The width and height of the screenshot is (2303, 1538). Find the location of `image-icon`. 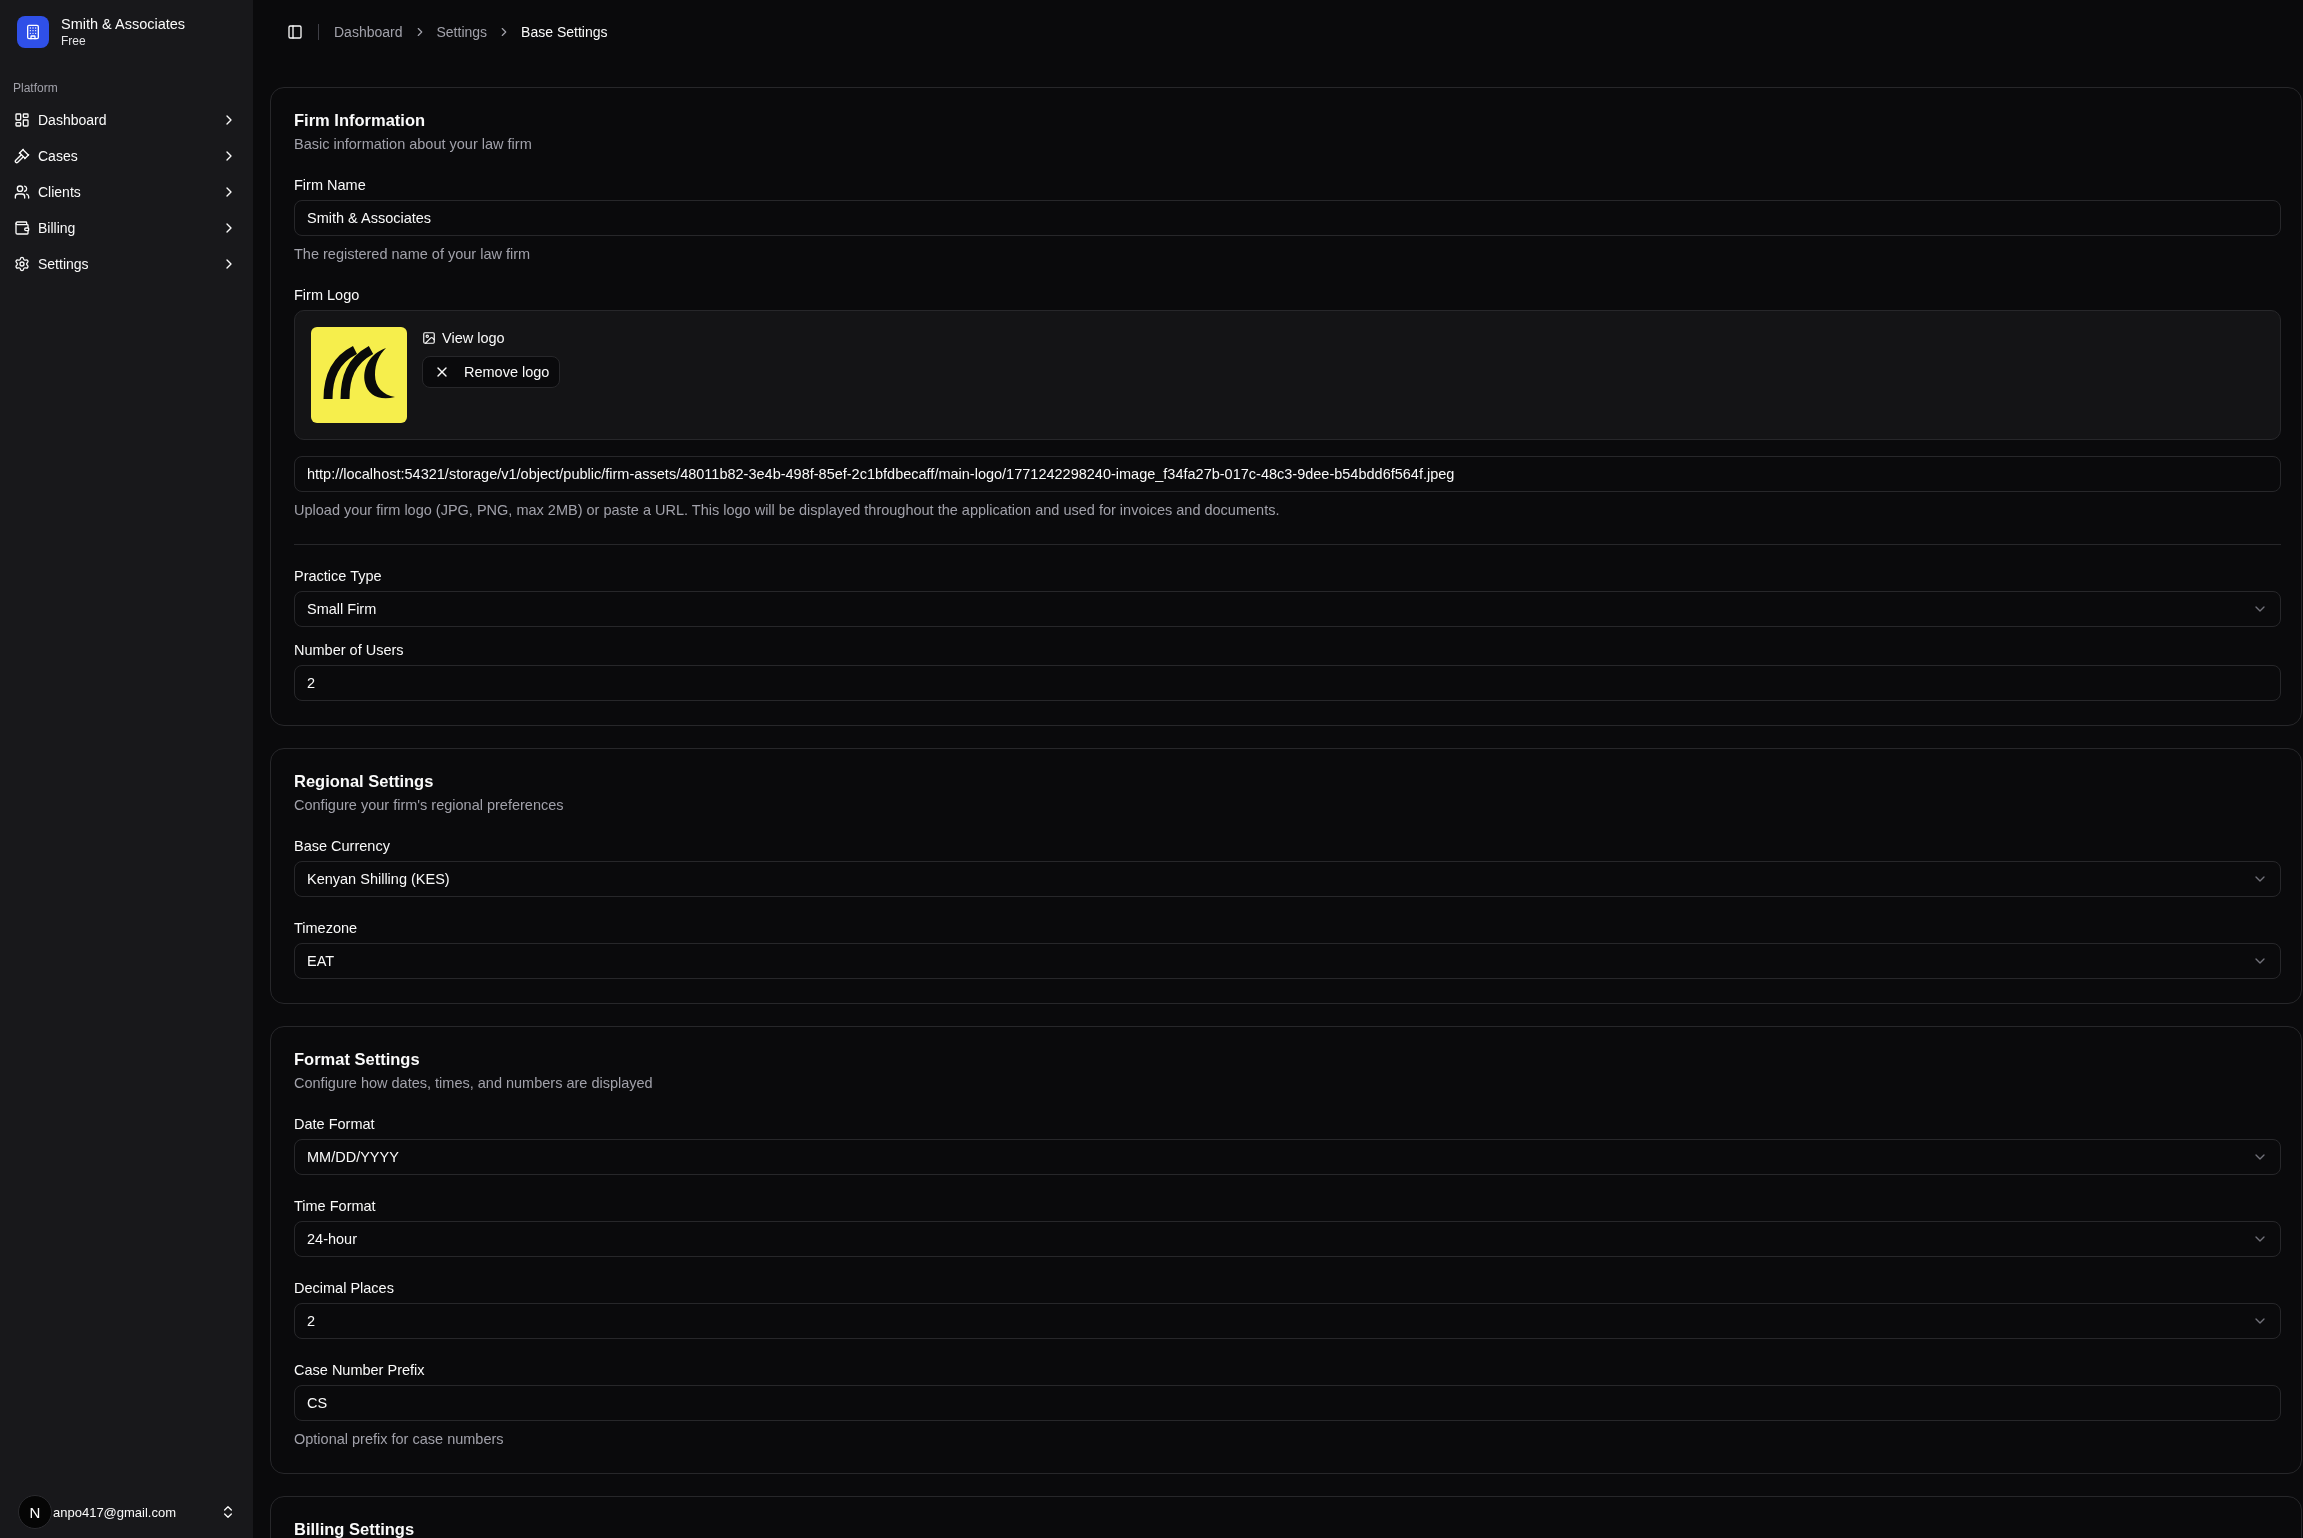

image-icon is located at coordinates (429, 338).